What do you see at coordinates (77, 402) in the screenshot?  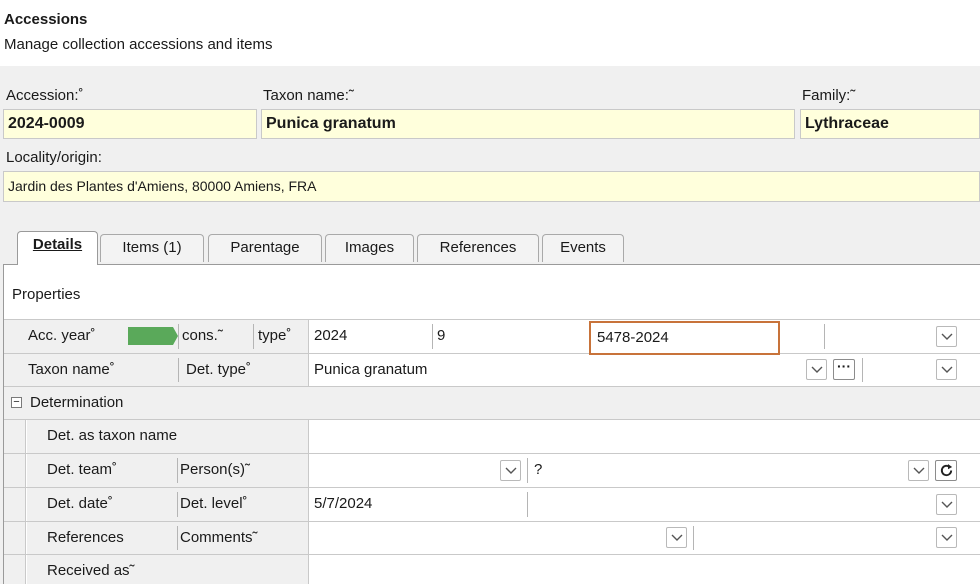 I see `determination-label: Determination` at bounding box center [77, 402].